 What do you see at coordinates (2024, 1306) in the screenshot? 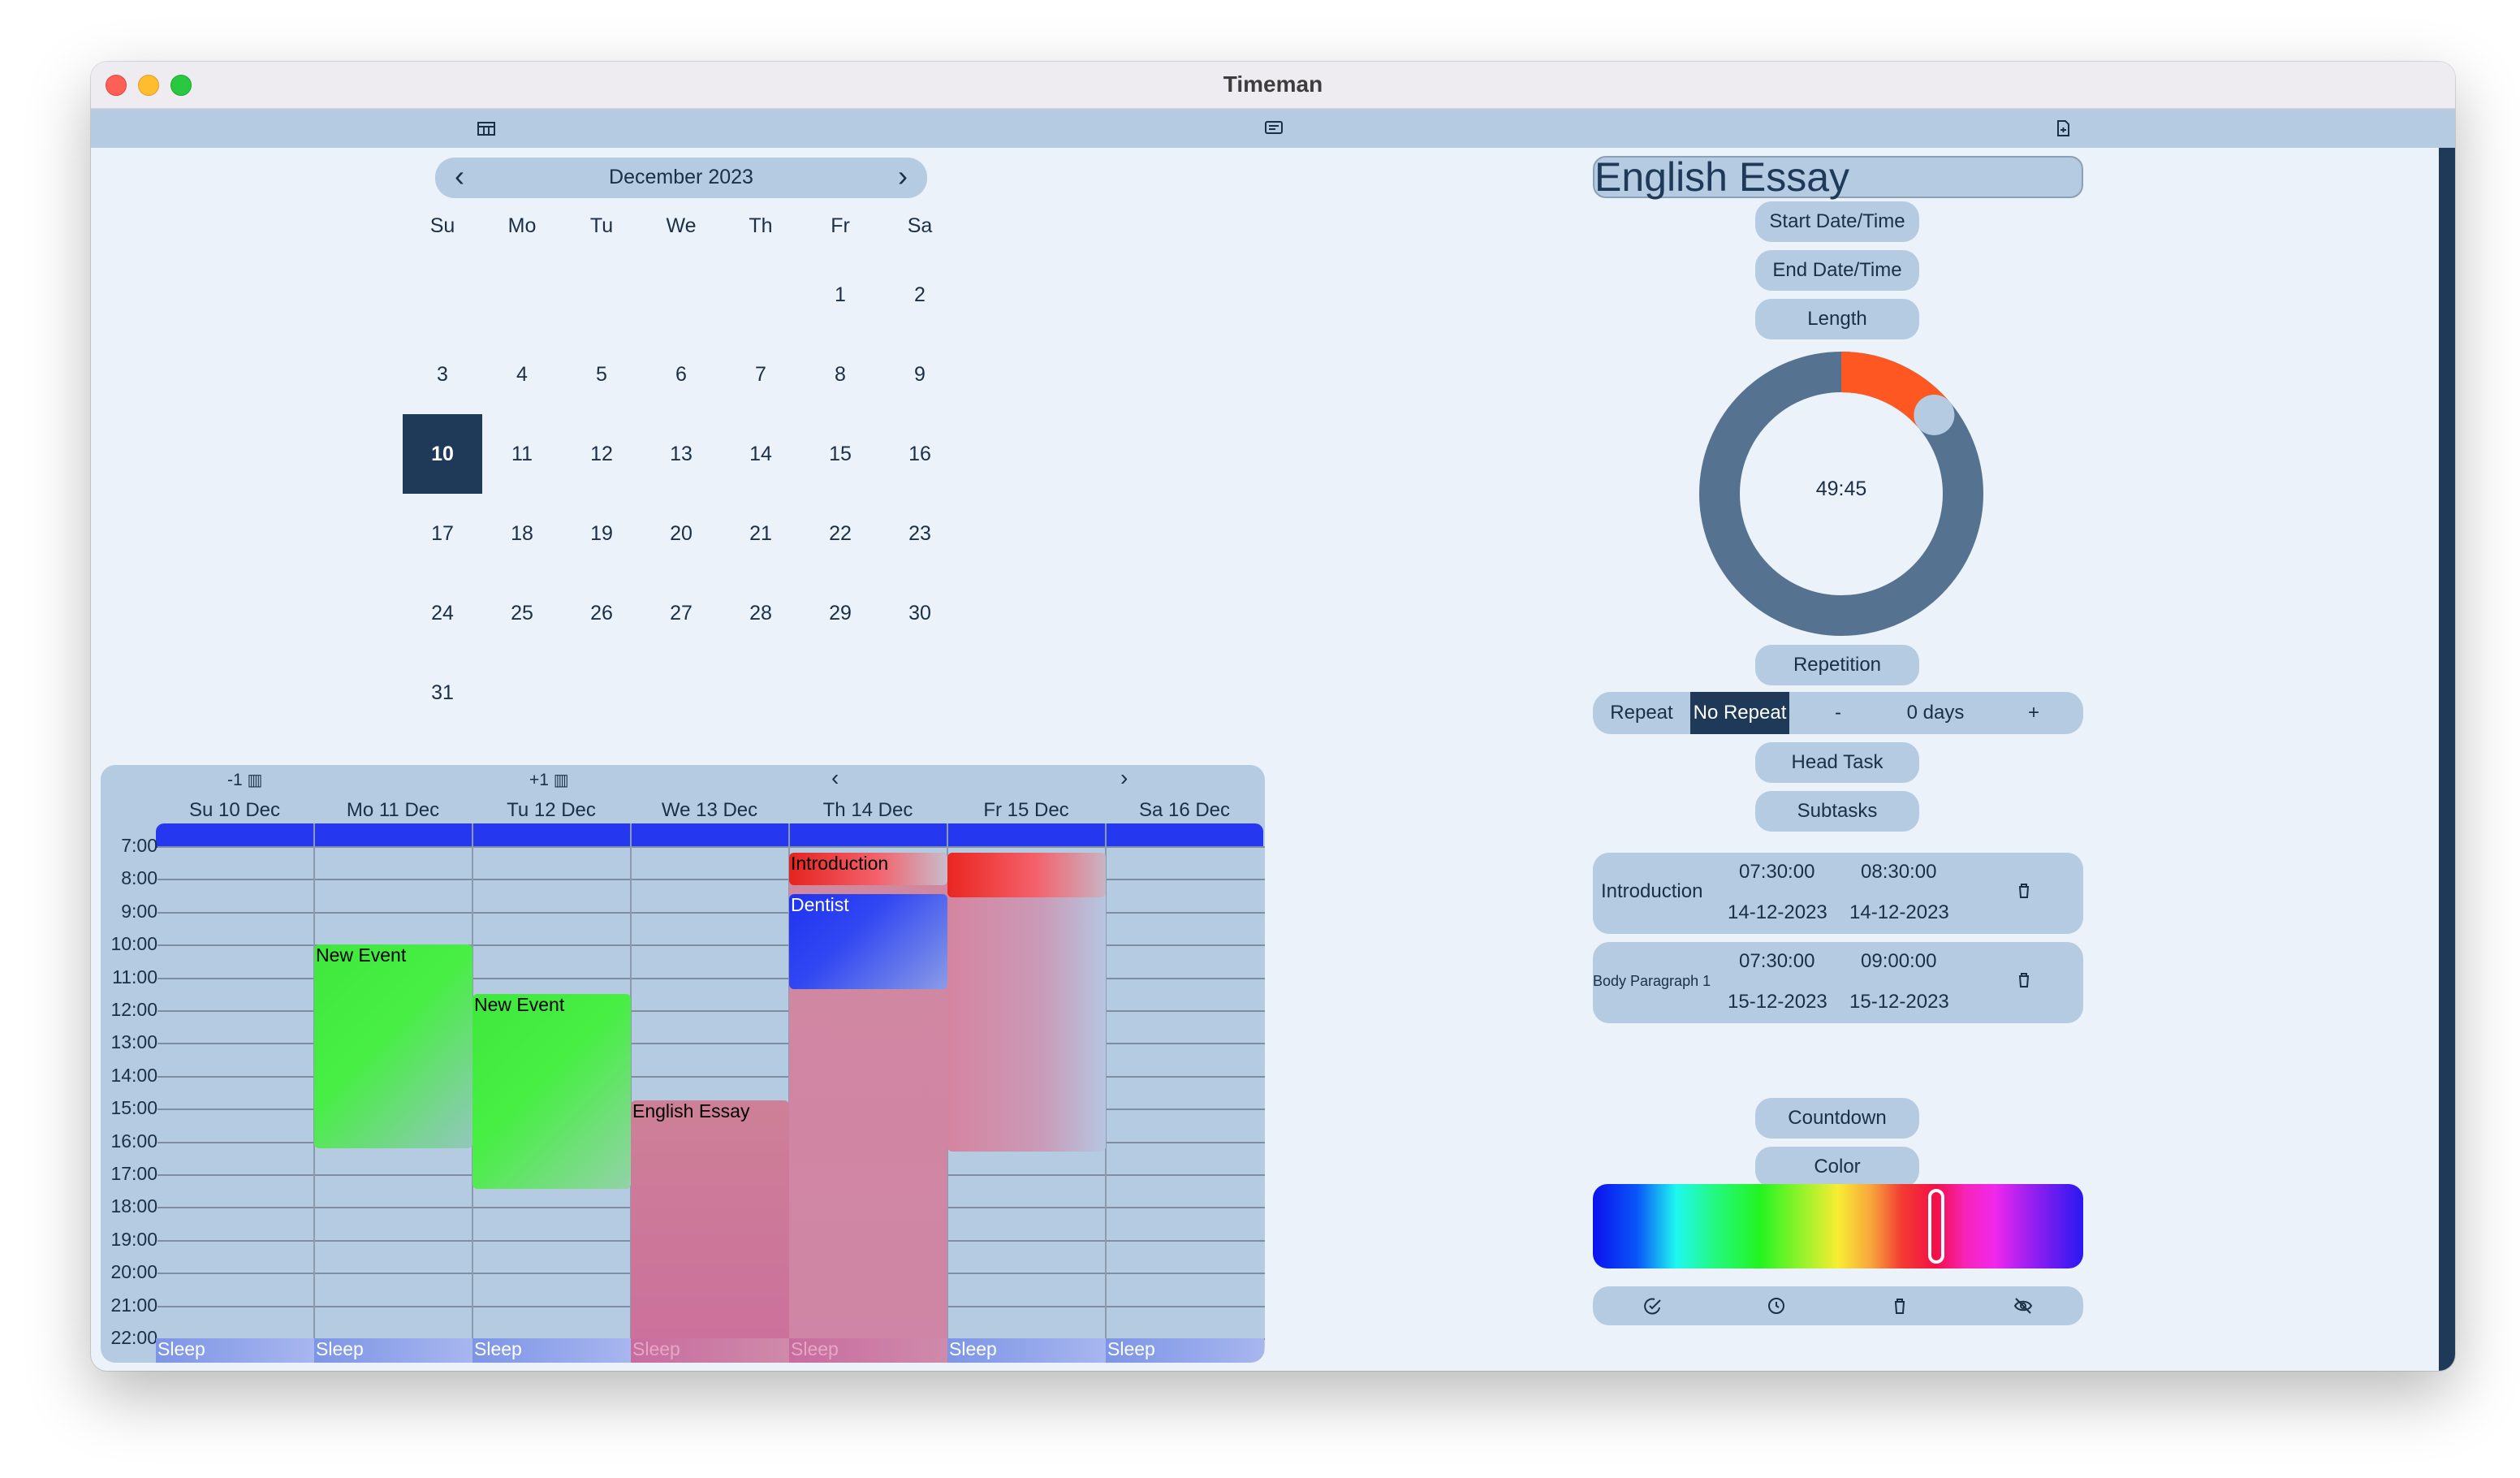
I see `hide-icon` at bounding box center [2024, 1306].